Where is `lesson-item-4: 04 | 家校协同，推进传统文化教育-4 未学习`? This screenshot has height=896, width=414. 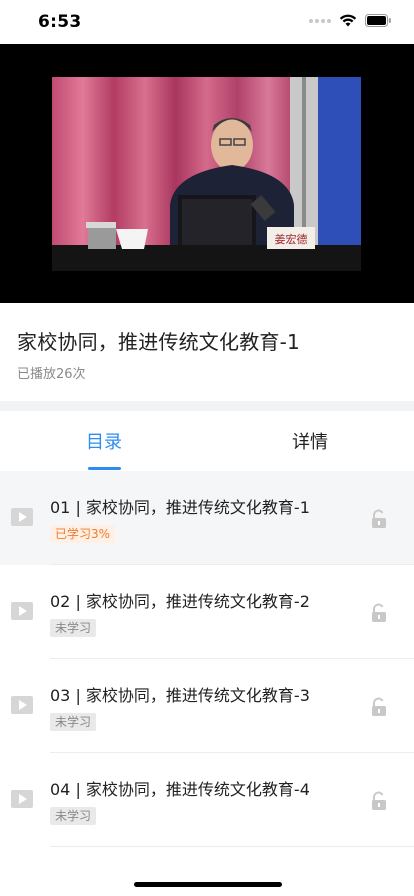
lesson-item-4: 04 | 家校协同，推进传统文化教育-4 未学习 is located at coordinates (207, 800).